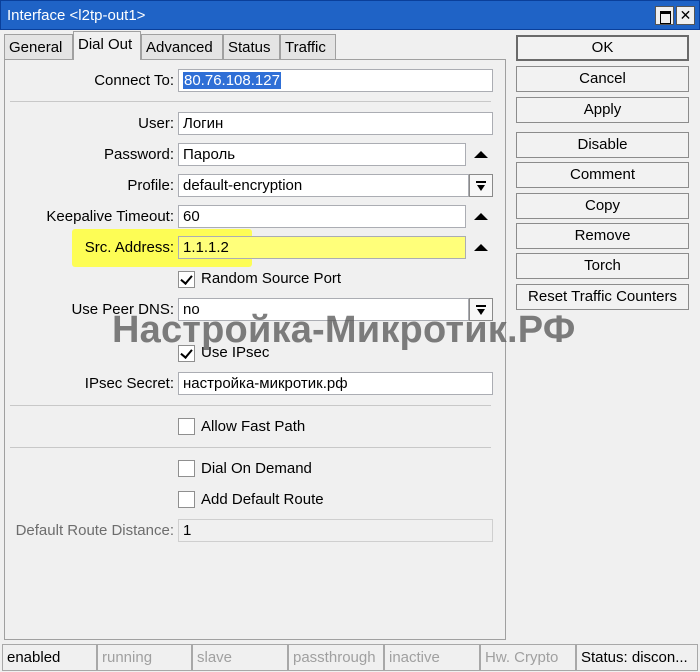 The image size is (700, 672). What do you see at coordinates (602, 145) in the screenshot?
I see `disable-button: Disable` at bounding box center [602, 145].